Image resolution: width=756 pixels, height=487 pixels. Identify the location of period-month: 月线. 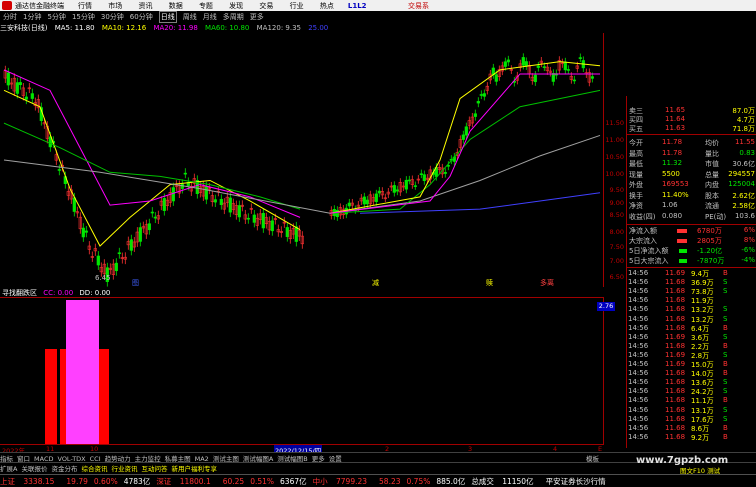
(210, 17).